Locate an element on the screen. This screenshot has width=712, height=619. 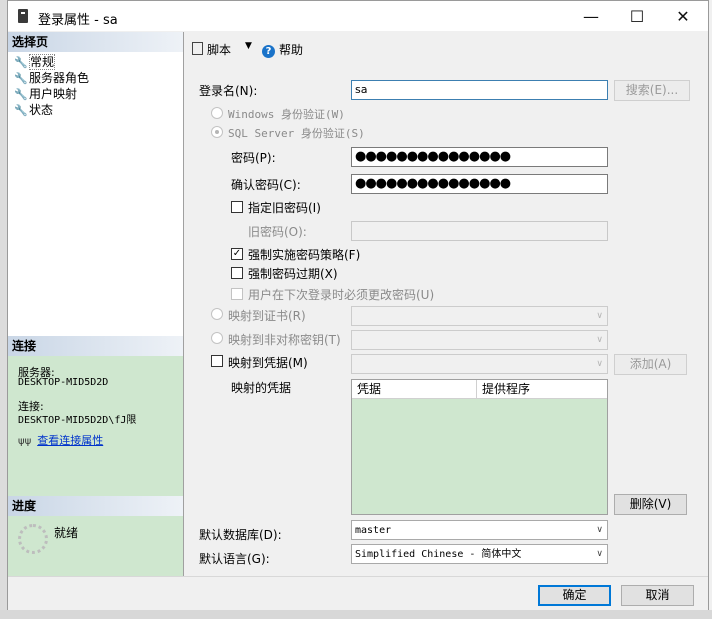
background-window-bottom is located at coordinates (356, 614).